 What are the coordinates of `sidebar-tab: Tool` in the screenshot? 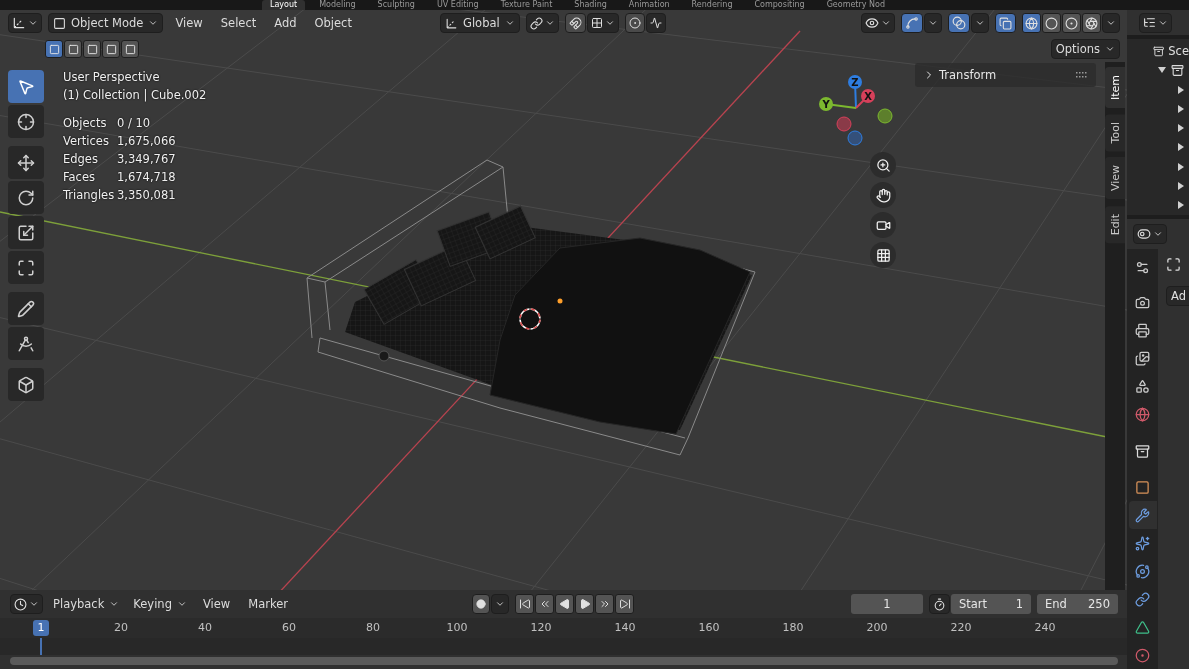 It's located at (1115, 133).